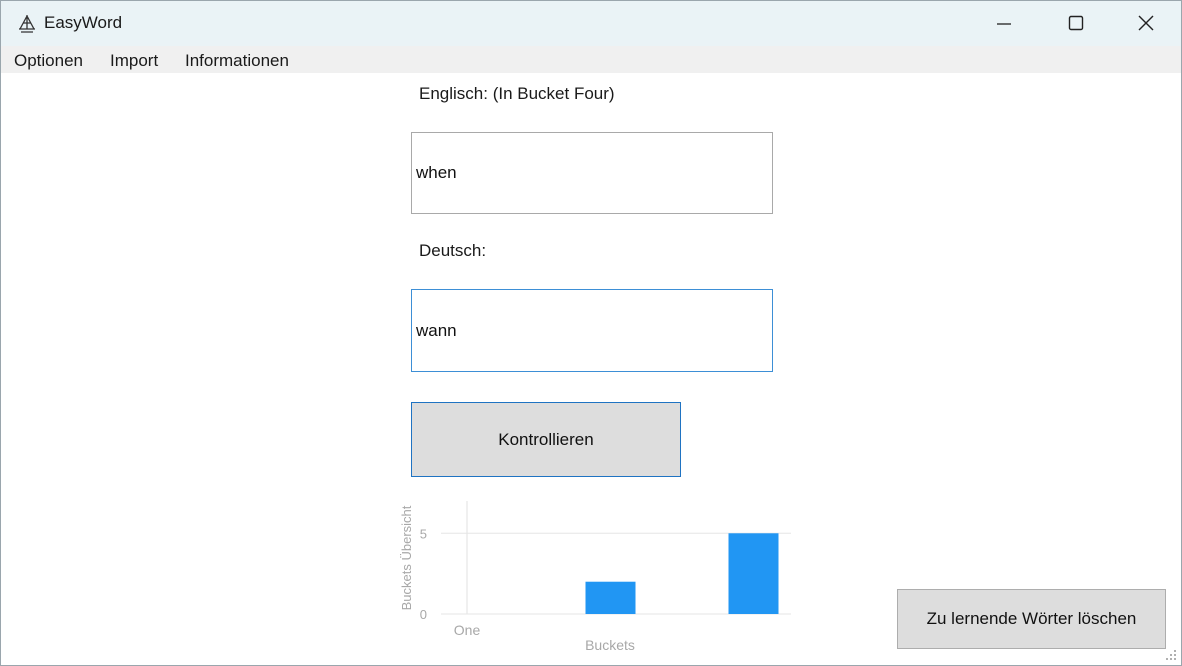 The width and height of the screenshot is (1182, 666). Describe the element at coordinates (467, 630) in the screenshot. I see `x-tick-label: One` at that location.